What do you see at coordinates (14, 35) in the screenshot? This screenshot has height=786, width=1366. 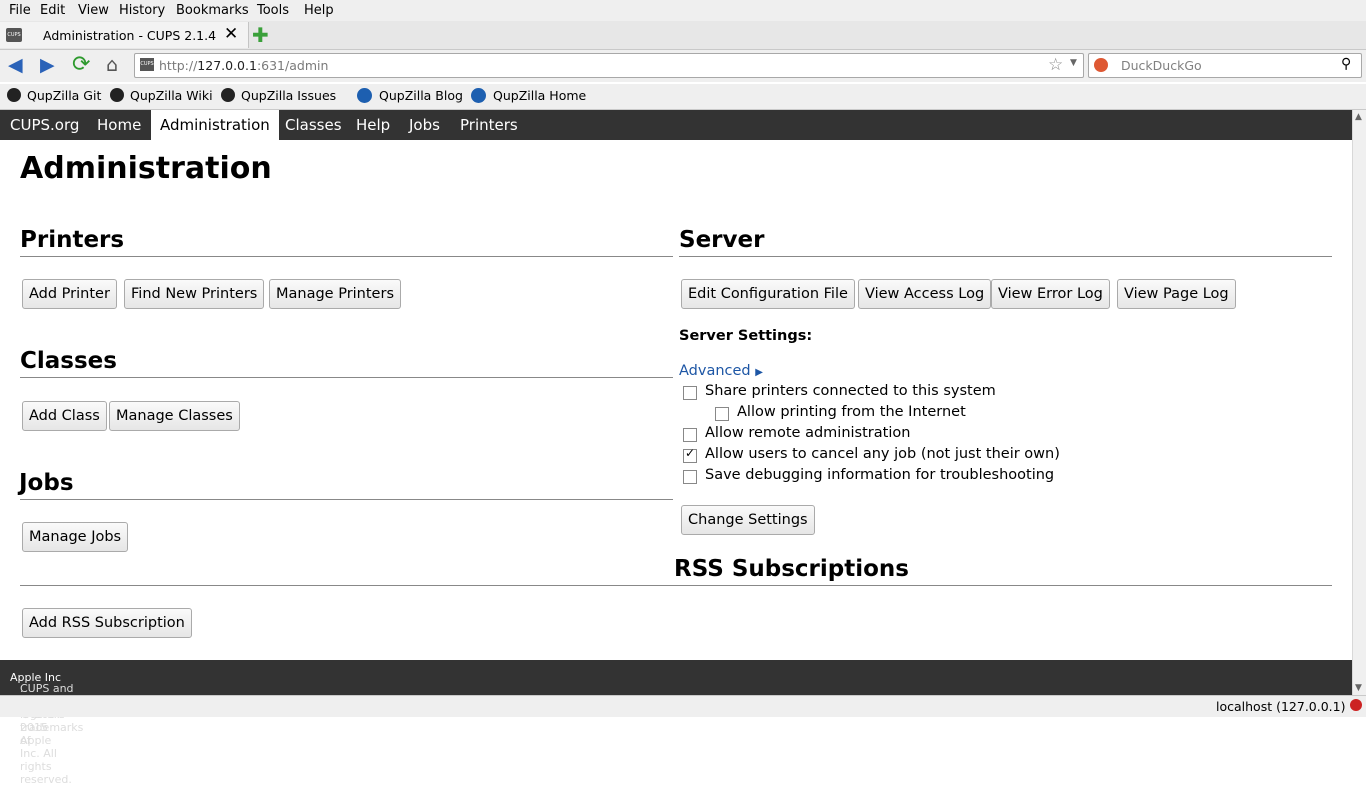 I see `cups-favicon-icon: CUPS` at bounding box center [14, 35].